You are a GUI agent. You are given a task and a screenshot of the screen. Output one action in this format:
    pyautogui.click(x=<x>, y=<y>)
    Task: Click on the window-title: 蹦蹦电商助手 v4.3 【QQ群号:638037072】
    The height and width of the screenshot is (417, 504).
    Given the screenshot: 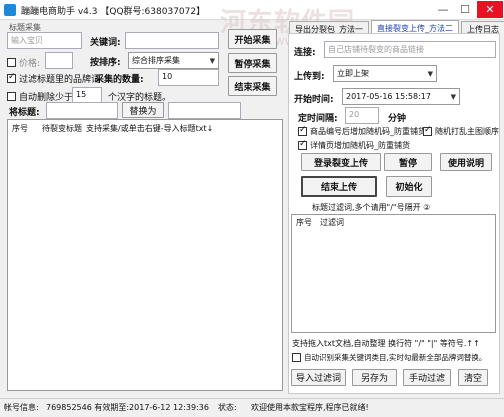 What is the action you would take?
    pyautogui.click(x=113, y=12)
    